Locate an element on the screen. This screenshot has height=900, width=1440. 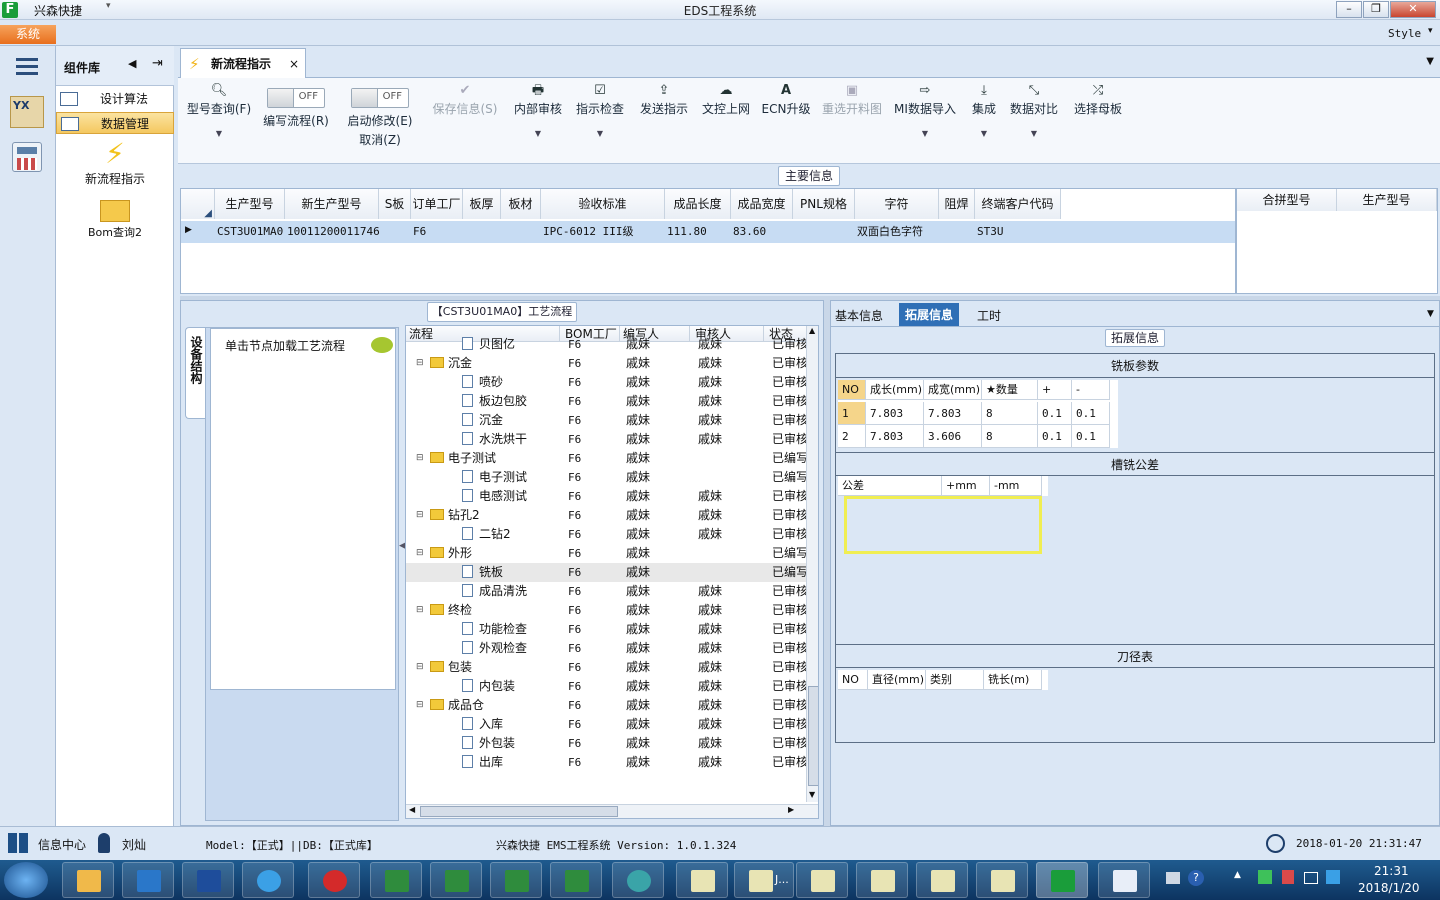
close-tab-icon: × is located at coordinates (294, 64).